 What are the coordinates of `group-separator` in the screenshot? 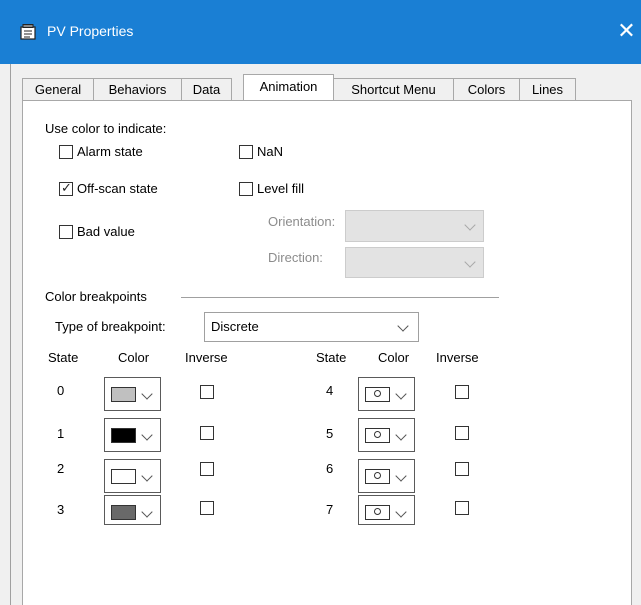 It's located at (340, 297).